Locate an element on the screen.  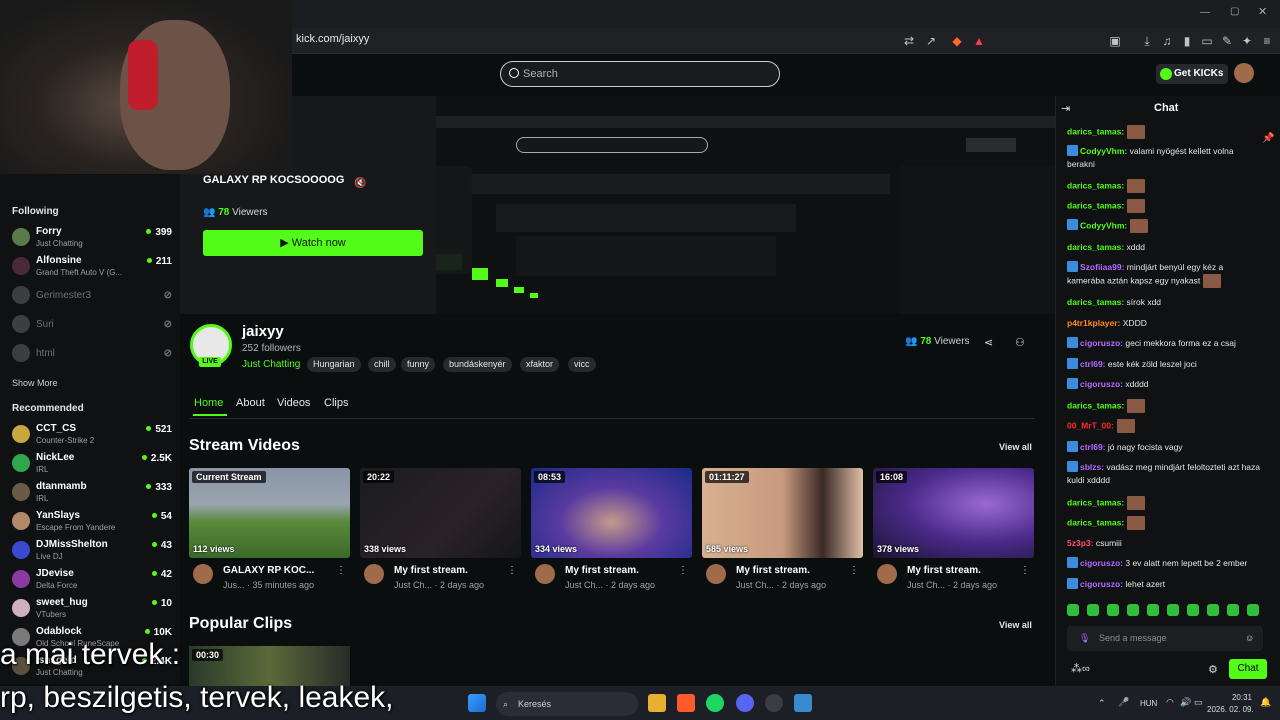
panel-icon: ▮ is located at coordinates (1187, 41).